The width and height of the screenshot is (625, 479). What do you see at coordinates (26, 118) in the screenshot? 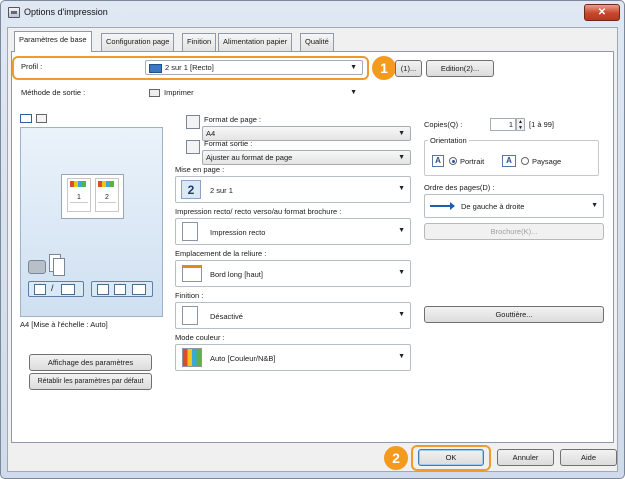
I see `preview-view-icon` at bounding box center [26, 118].